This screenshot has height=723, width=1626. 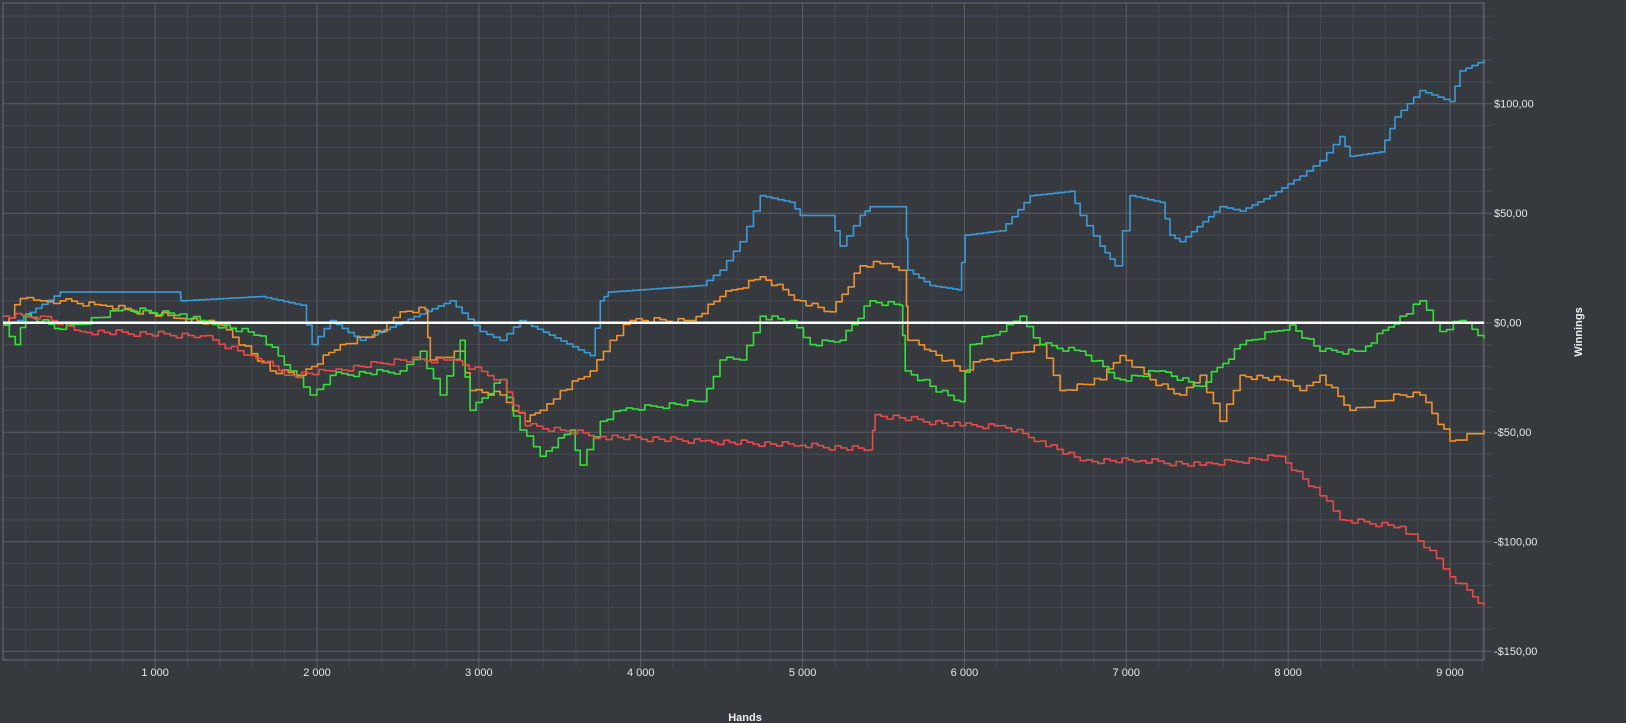 I want to click on y-tick-label: -$100,00, so click(x=1515, y=543).